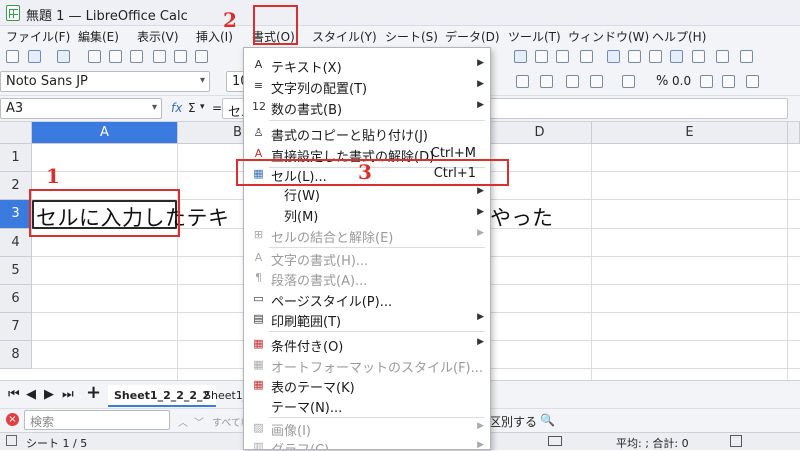 Image resolution: width=800 pixels, height=451 pixels. Describe the element at coordinates (540, 133) in the screenshot. I see `column-header-d: D` at that location.